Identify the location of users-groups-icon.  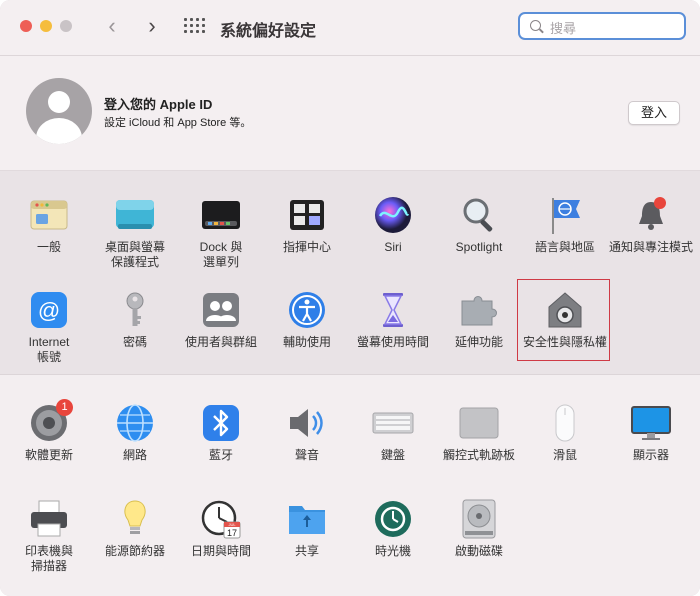
(221, 310).